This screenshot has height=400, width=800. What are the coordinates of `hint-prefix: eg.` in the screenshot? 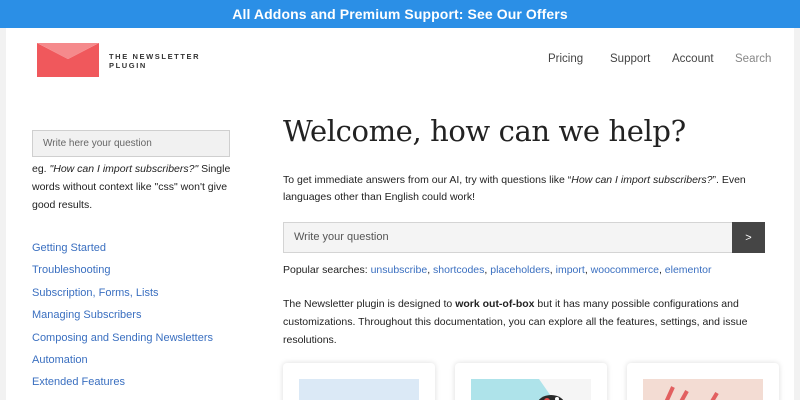 It's located at (41, 169).